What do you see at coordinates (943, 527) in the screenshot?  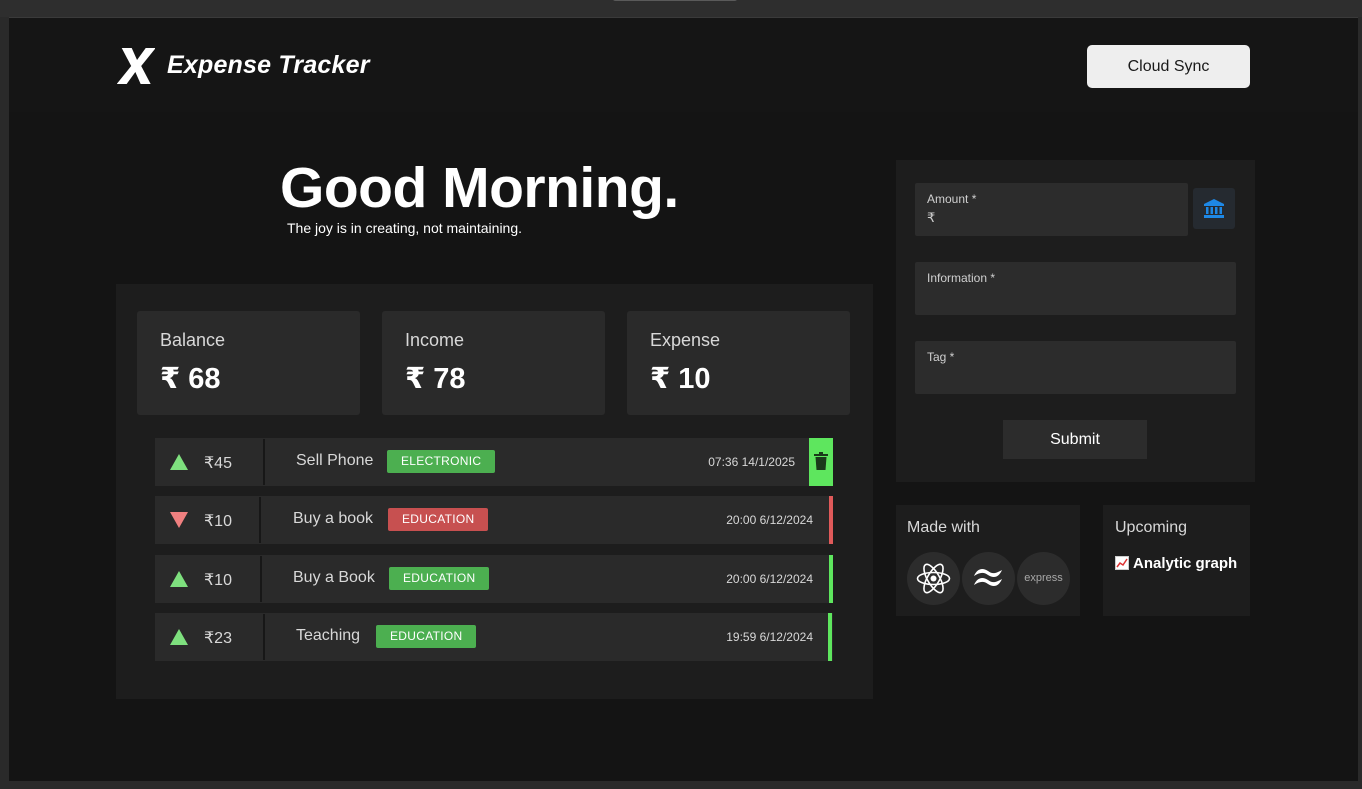 I see `made-with-title: Made with` at bounding box center [943, 527].